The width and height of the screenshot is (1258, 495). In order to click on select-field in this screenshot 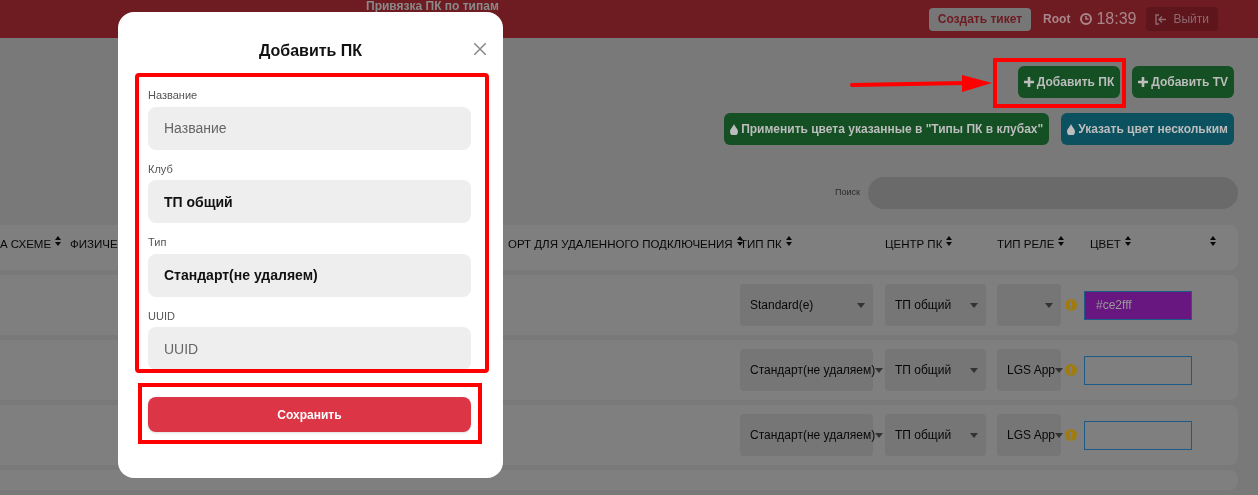, I will do `click(1029, 305)`.